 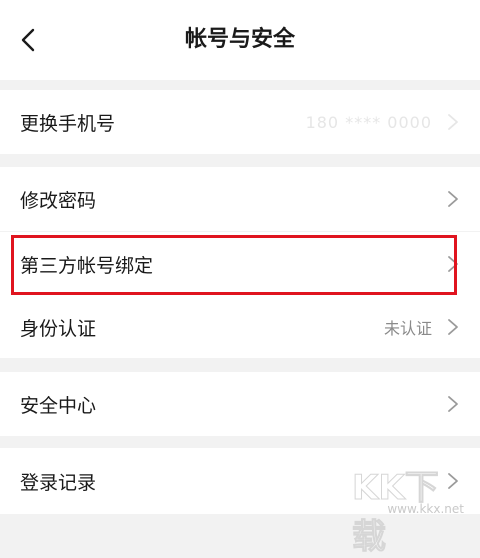 I want to click on menu-item-third-party-binding: 第三方帐号绑定, so click(x=240, y=264).